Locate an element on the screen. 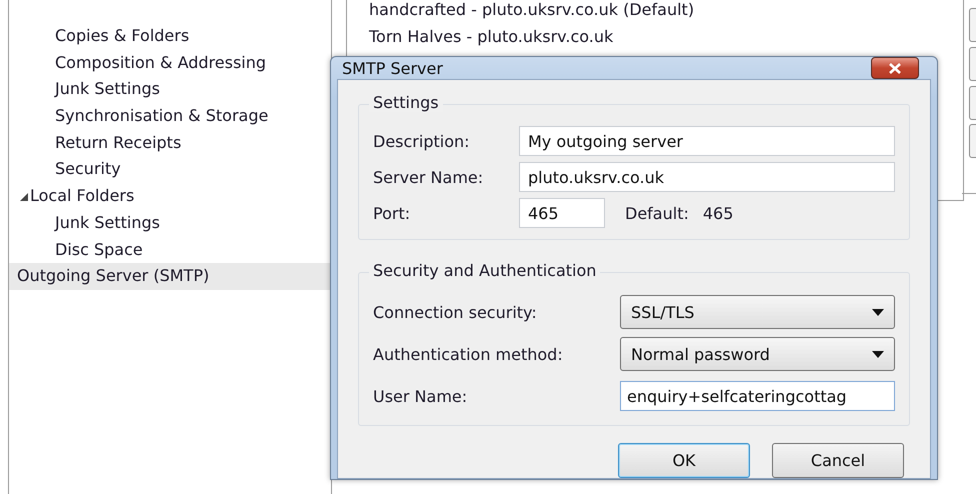 The image size is (976, 494). description-field: My outgoing server is located at coordinates (707, 141).